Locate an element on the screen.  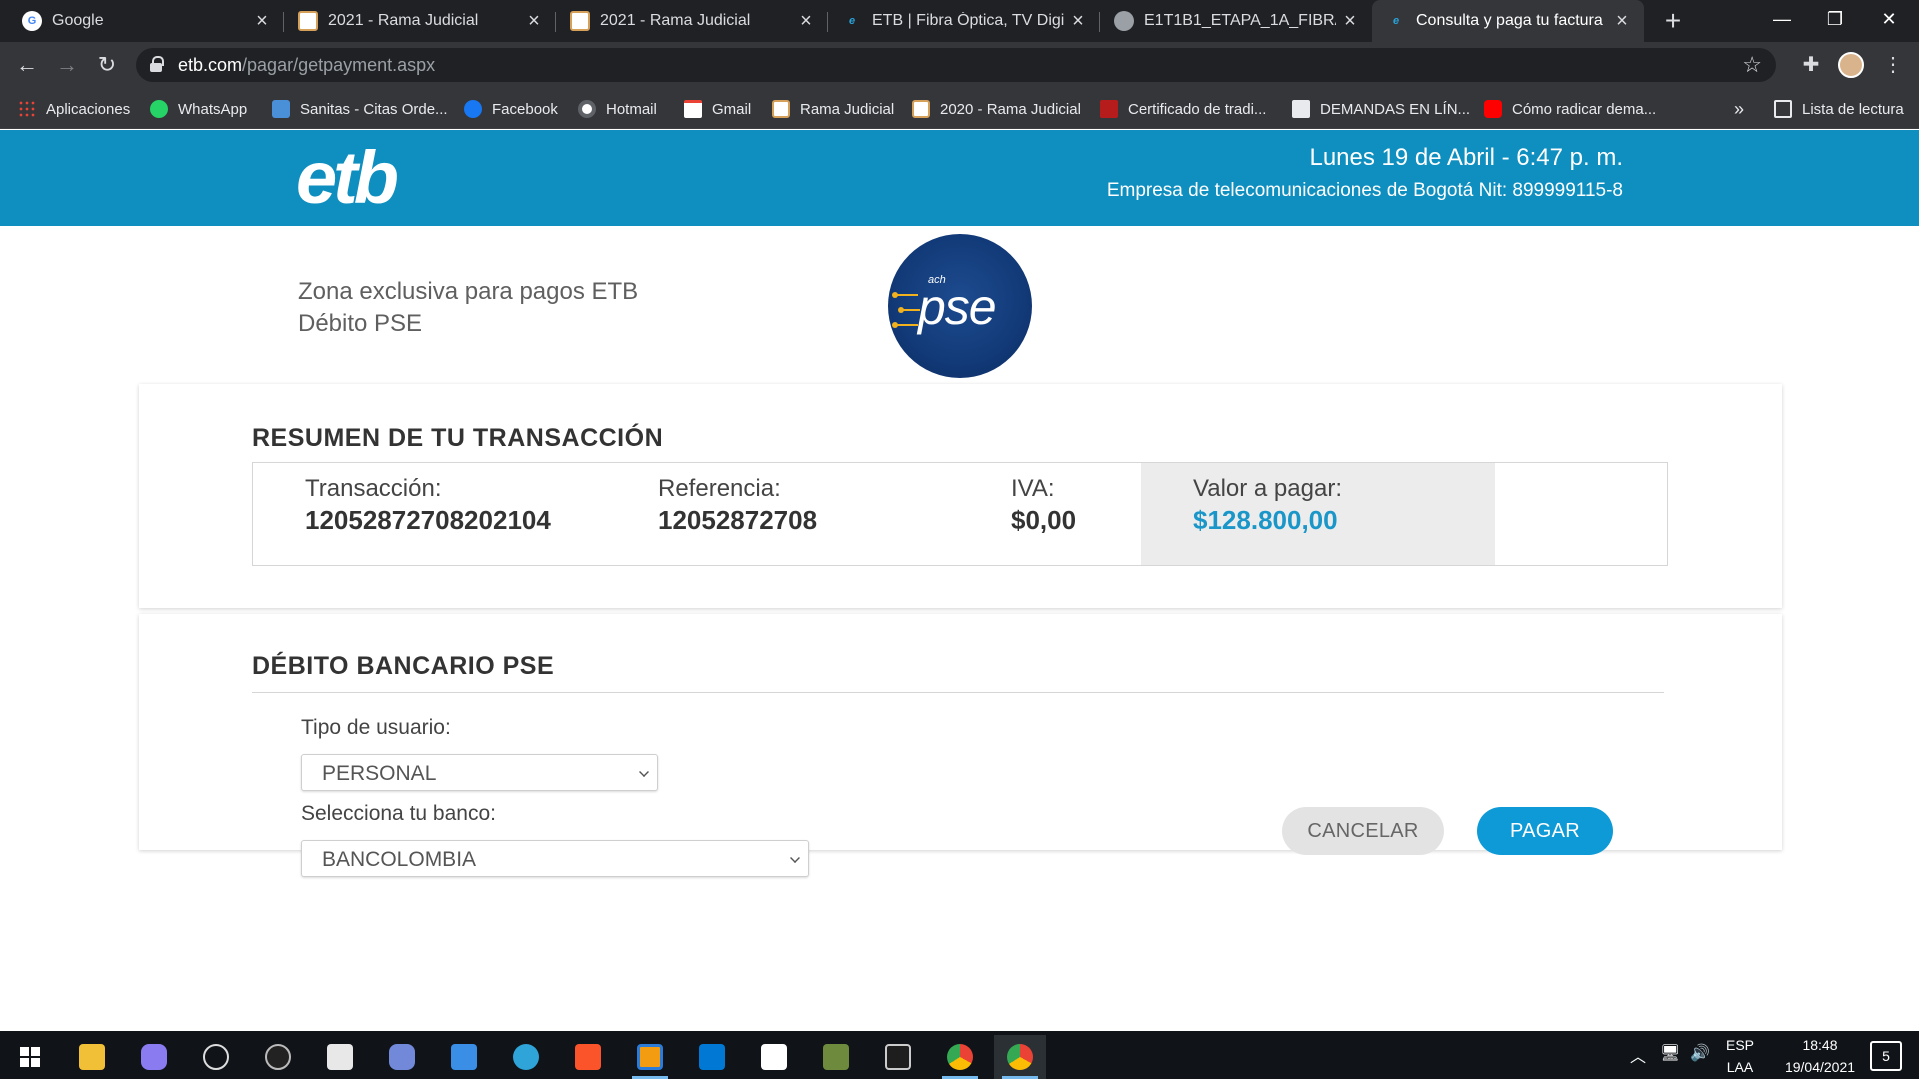
url-path: /pagar/getpayment.aspx is located at coordinates (339, 65).